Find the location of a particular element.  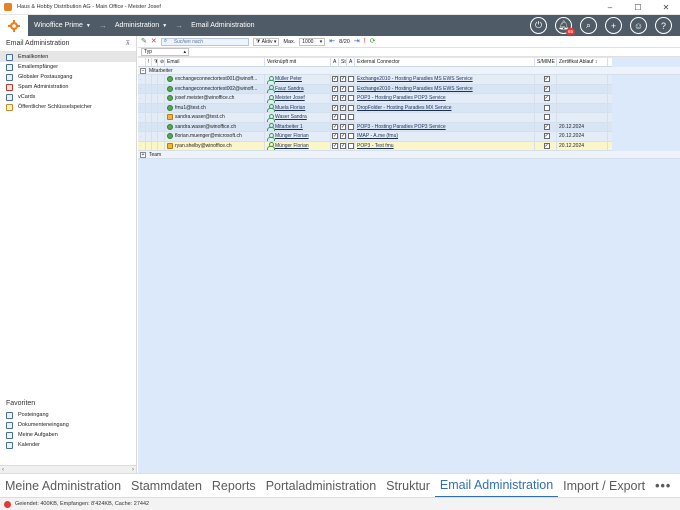

sidebar-item-emailkonten: Emailkonten is located at coordinates (68, 57).